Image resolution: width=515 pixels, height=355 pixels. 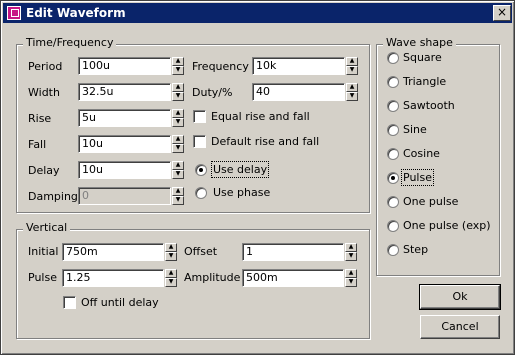 What do you see at coordinates (40, 118) in the screenshot?
I see `rise-label: Rise` at bounding box center [40, 118].